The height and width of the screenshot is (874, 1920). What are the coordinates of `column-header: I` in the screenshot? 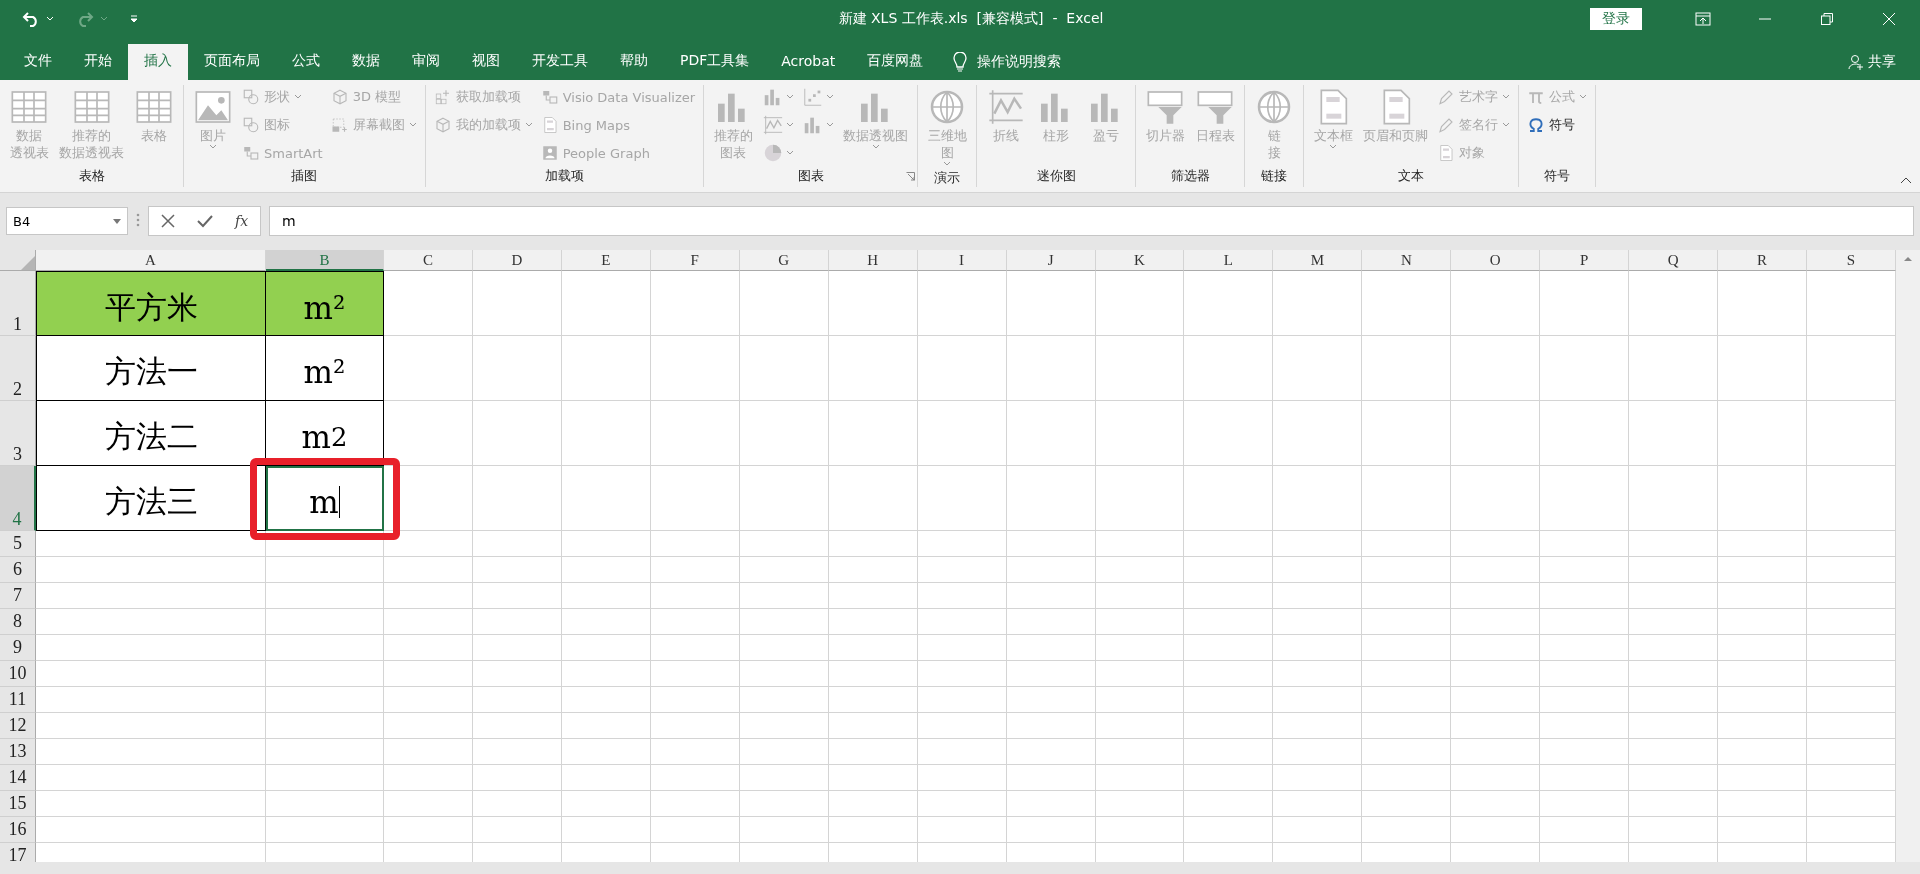 It's located at (962, 260).